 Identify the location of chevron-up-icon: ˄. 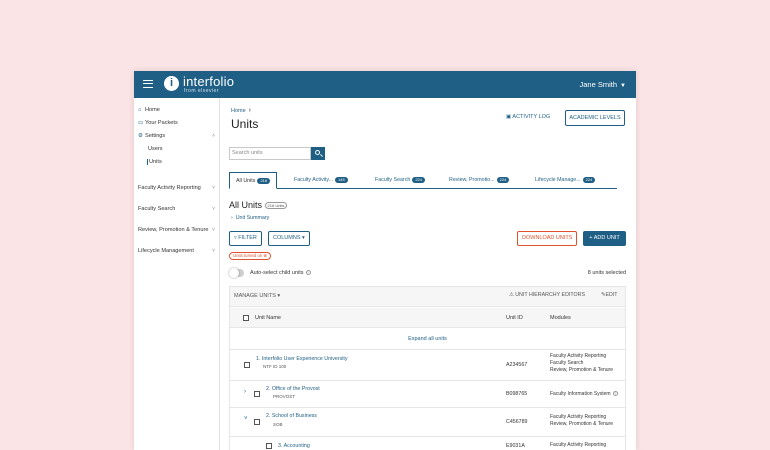
(213, 136).